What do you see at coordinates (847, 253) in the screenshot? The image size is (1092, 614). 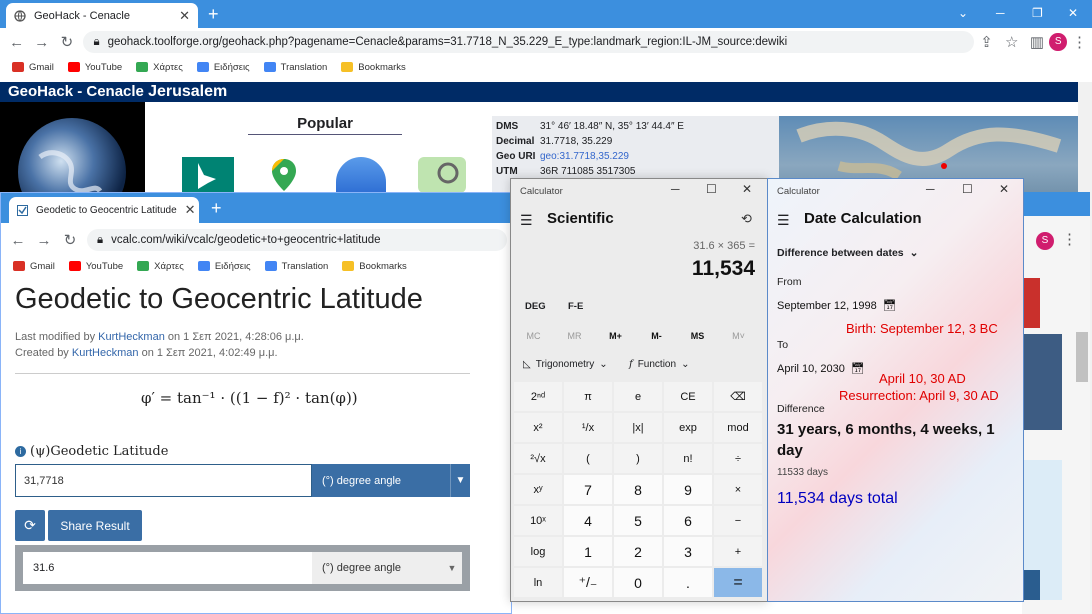 I see `difference-mode-dropdown: Difference between dates ⌄` at bounding box center [847, 253].